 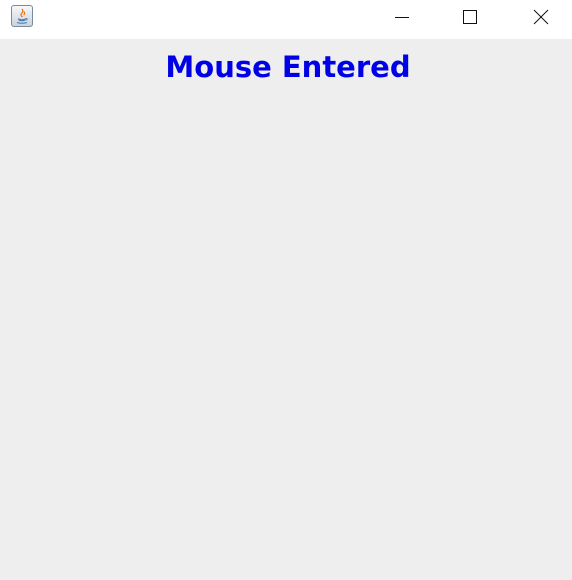 I want to click on close-button, so click(x=541, y=16).